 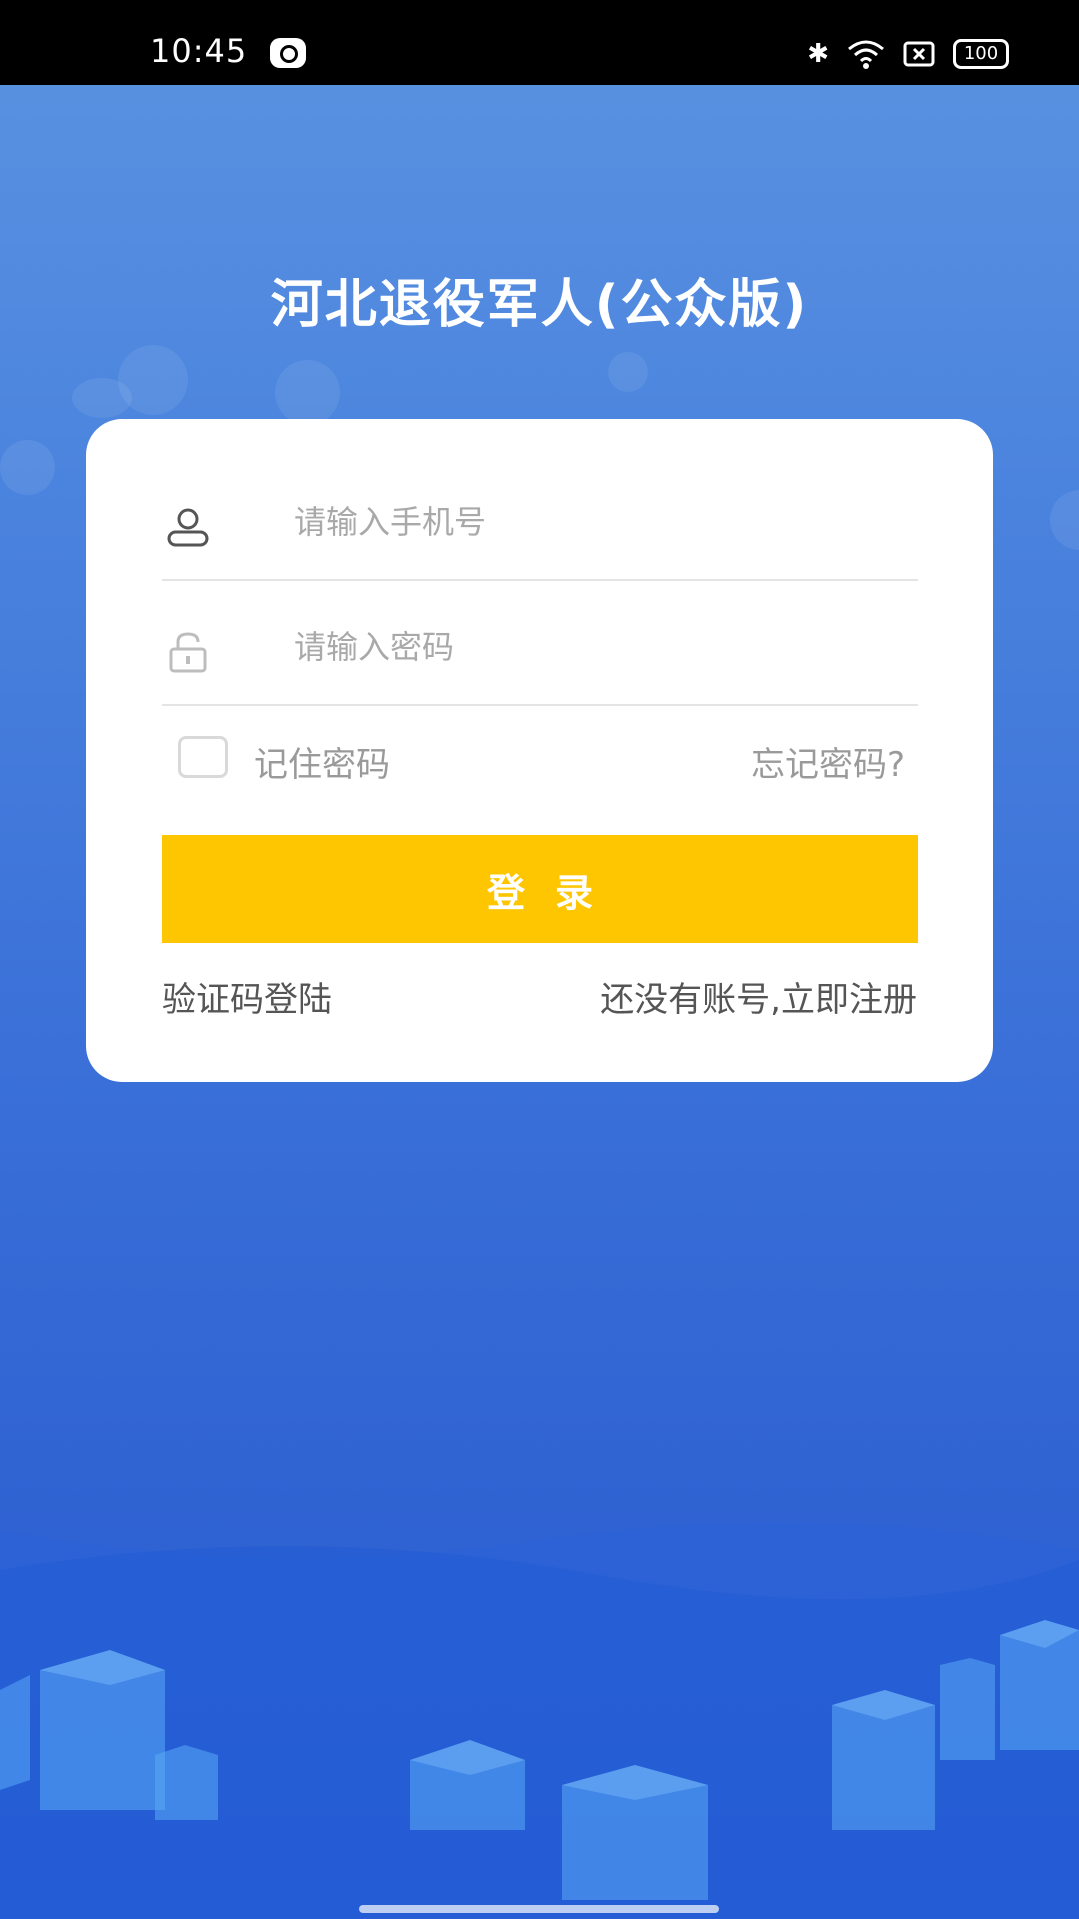 What do you see at coordinates (288, 53) in the screenshot?
I see `app-notification-icon` at bounding box center [288, 53].